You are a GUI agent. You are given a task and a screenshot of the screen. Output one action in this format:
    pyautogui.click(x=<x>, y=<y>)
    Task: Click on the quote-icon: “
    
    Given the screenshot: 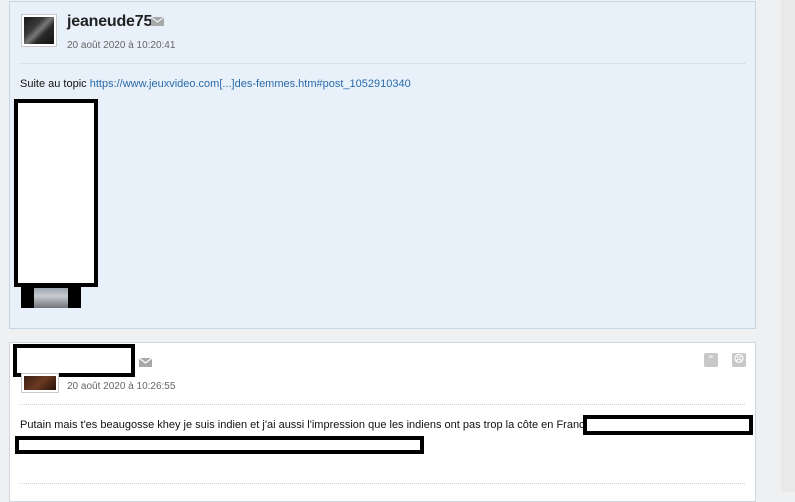 What is the action you would take?
    pyautogui.click(x=711, y=360)
    